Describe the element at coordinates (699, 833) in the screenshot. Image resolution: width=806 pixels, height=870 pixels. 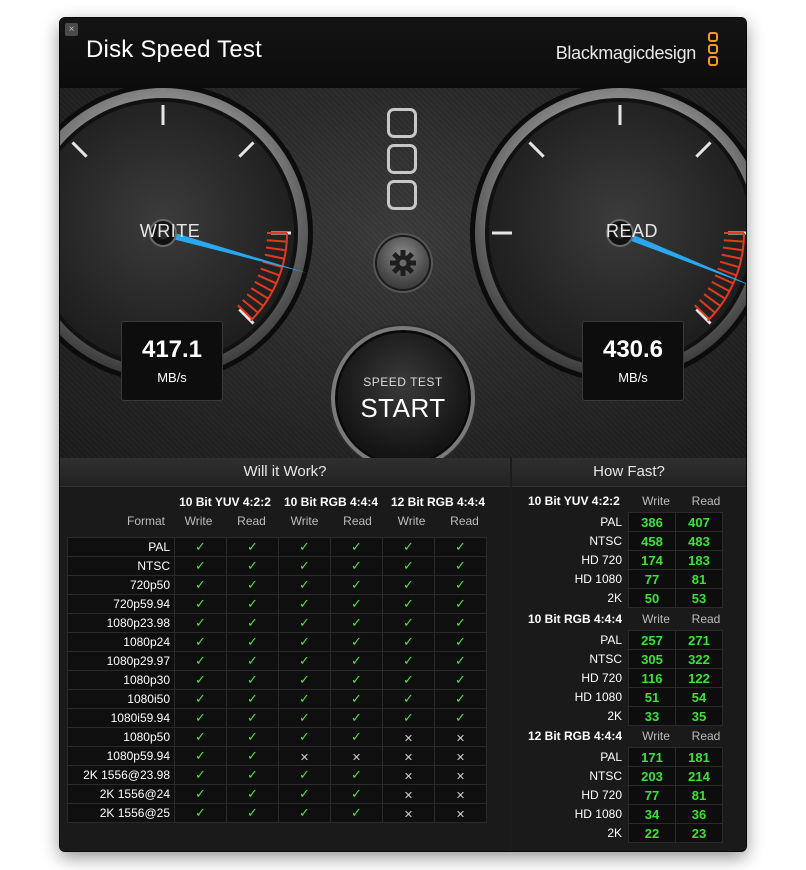
I see `read-fps-value: 23` at that location.